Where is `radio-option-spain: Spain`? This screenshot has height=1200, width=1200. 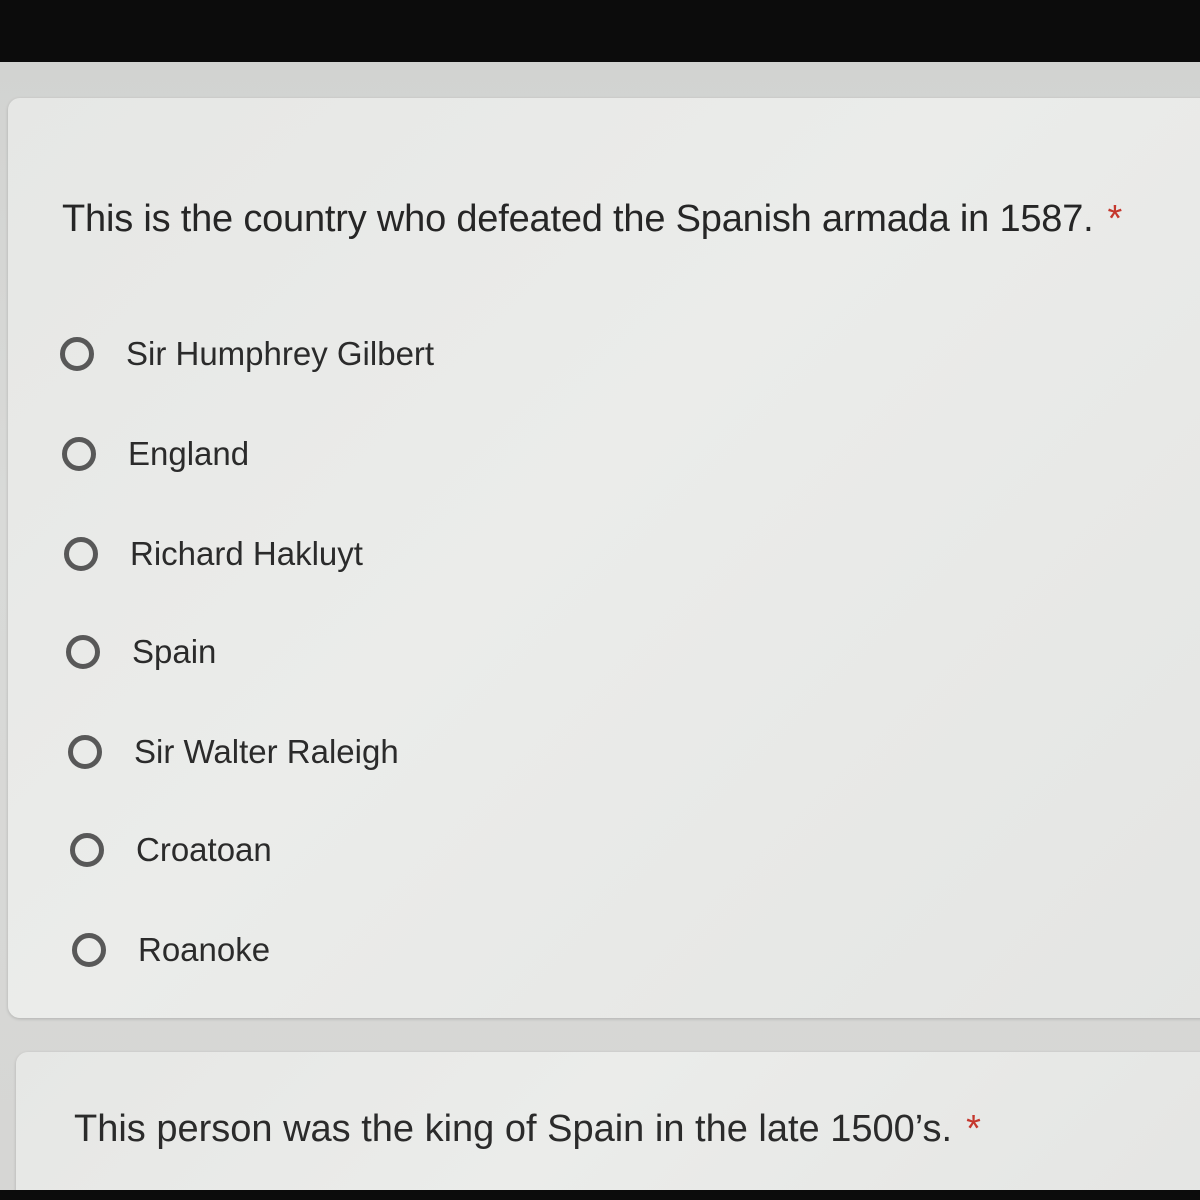 radio-option-spain: Spain is located at coordinates (141, 652).